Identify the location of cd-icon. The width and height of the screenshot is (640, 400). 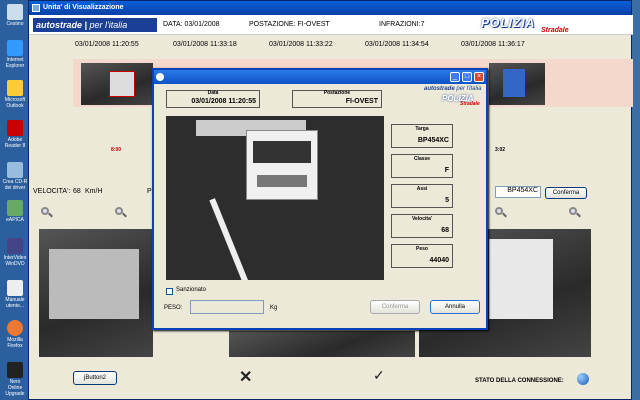
(15, 170).